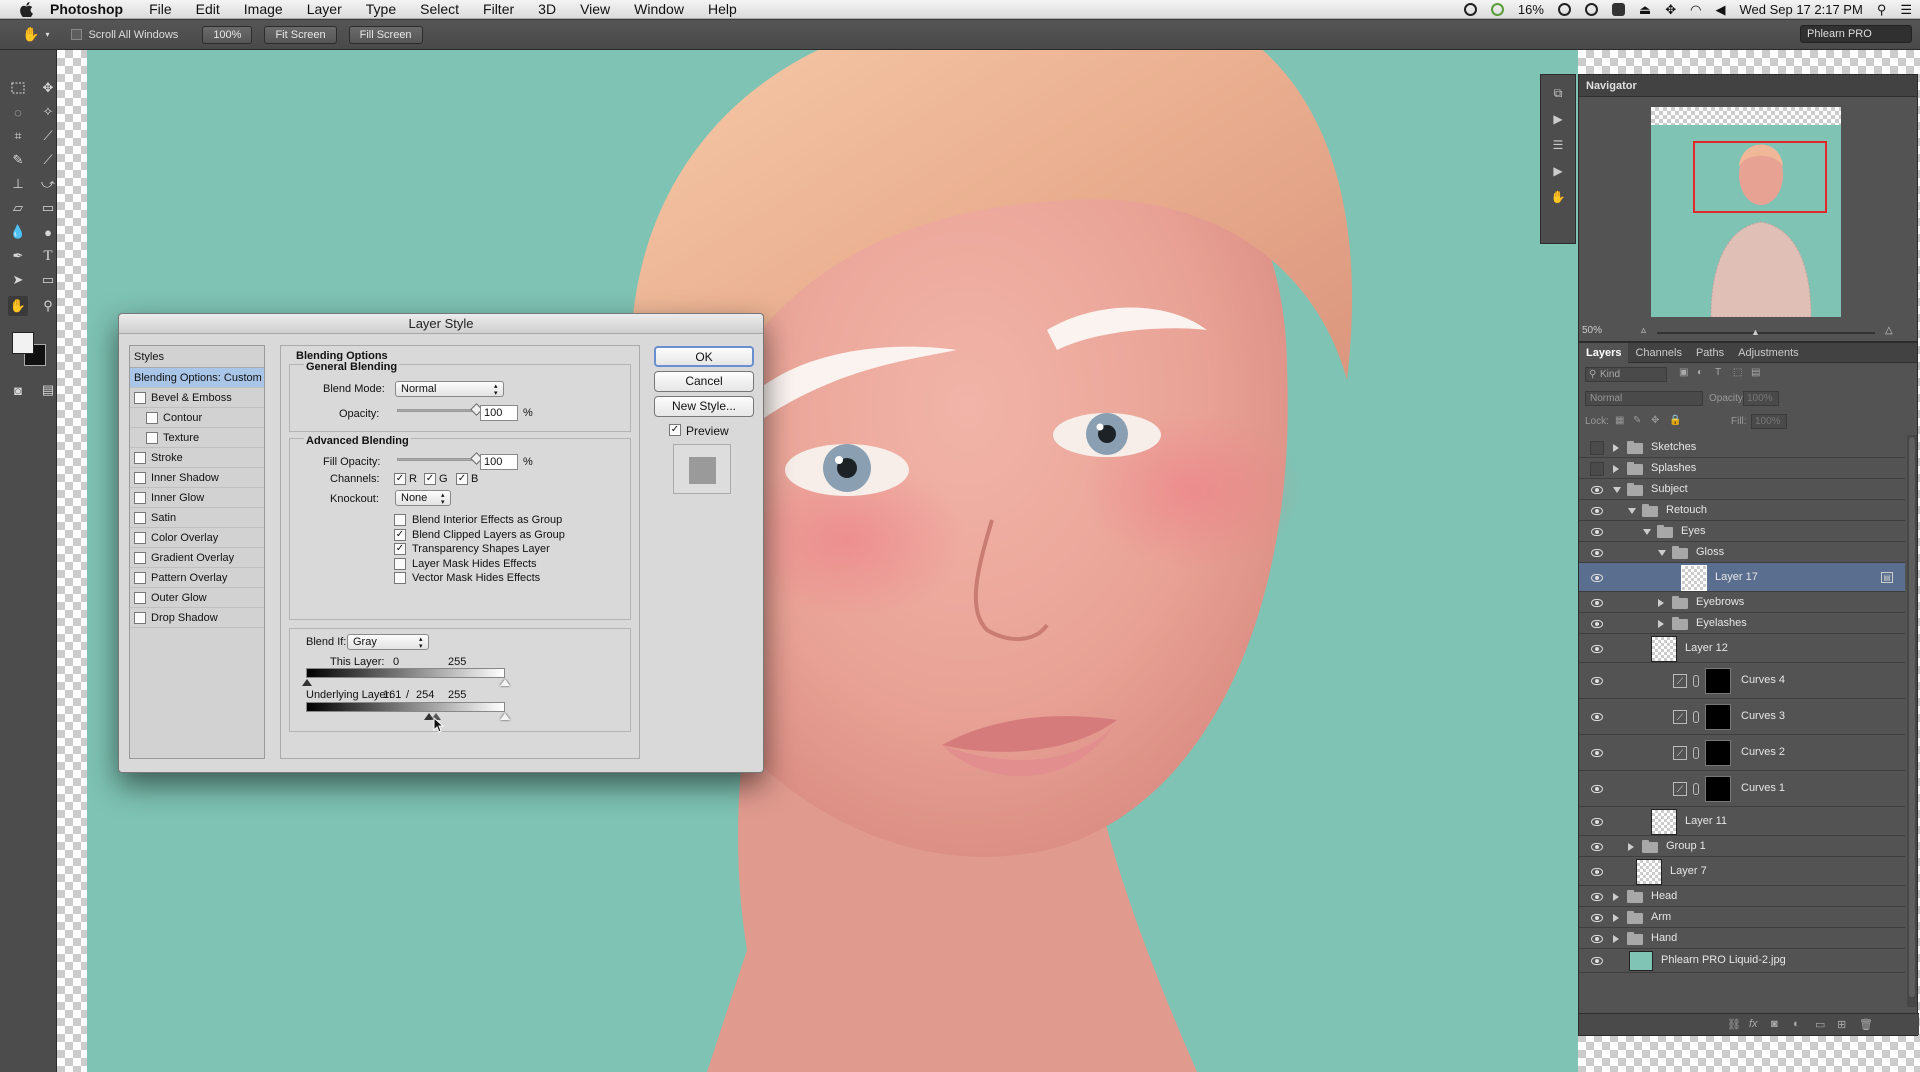 Image resolution: width=1920 pixels, height=1072 pixels. Describe the element at coordinates (1637, 420) in the screenshot. I see `lock-image-icon: ✎` at that location.